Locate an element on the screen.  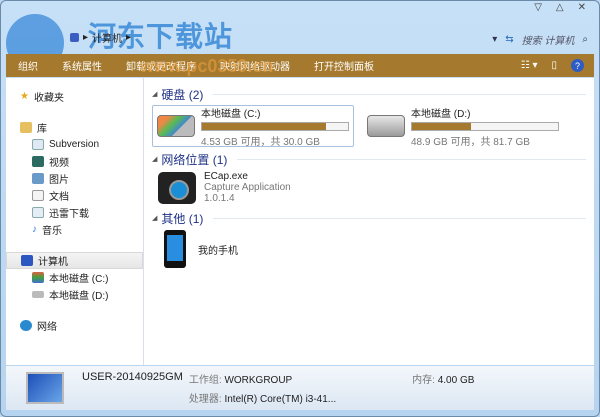
drive-name: 本地磁盘 (D:) is located at coordinates (441, 114).